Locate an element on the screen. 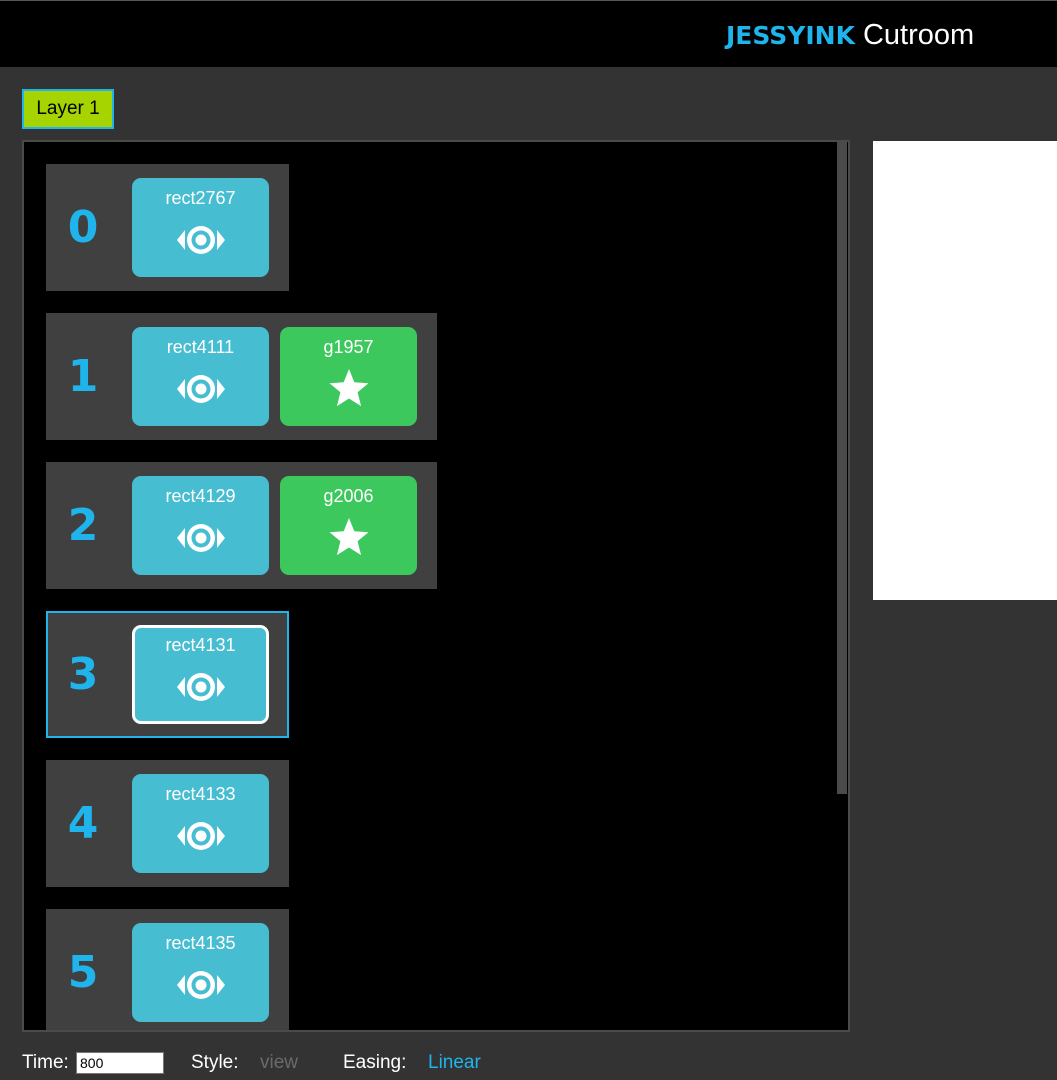 Image resolution: width=1057 pixels, height=1080 pixels. time-label: Time: is located at coordinates (45, 1062).